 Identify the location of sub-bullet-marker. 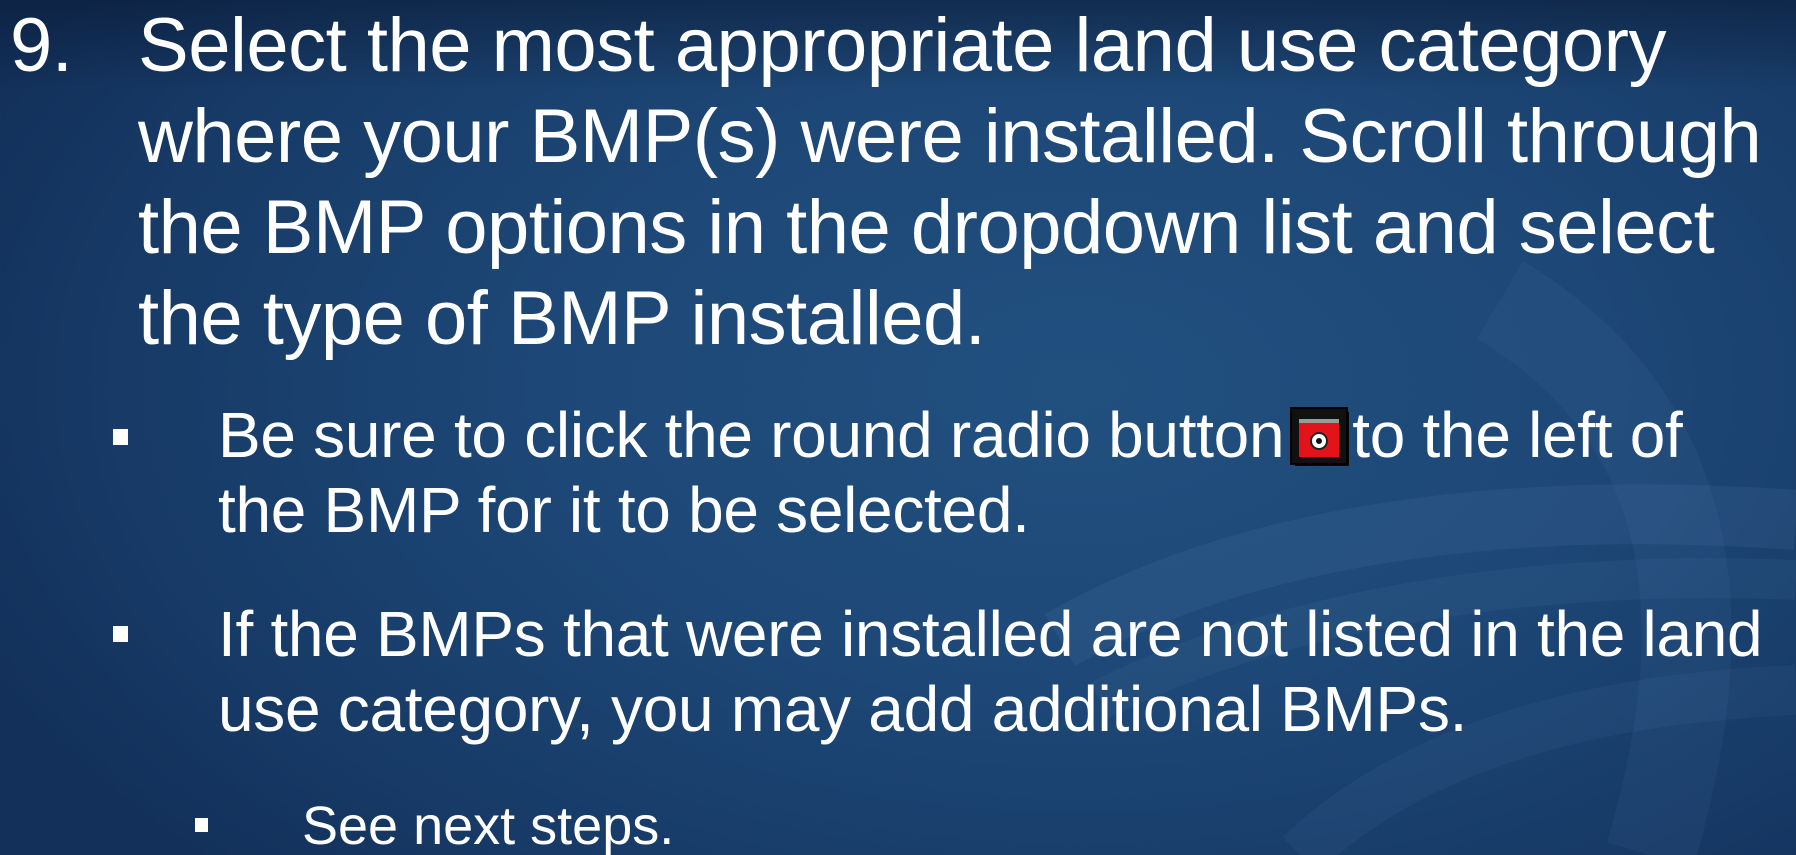
(201, 825).